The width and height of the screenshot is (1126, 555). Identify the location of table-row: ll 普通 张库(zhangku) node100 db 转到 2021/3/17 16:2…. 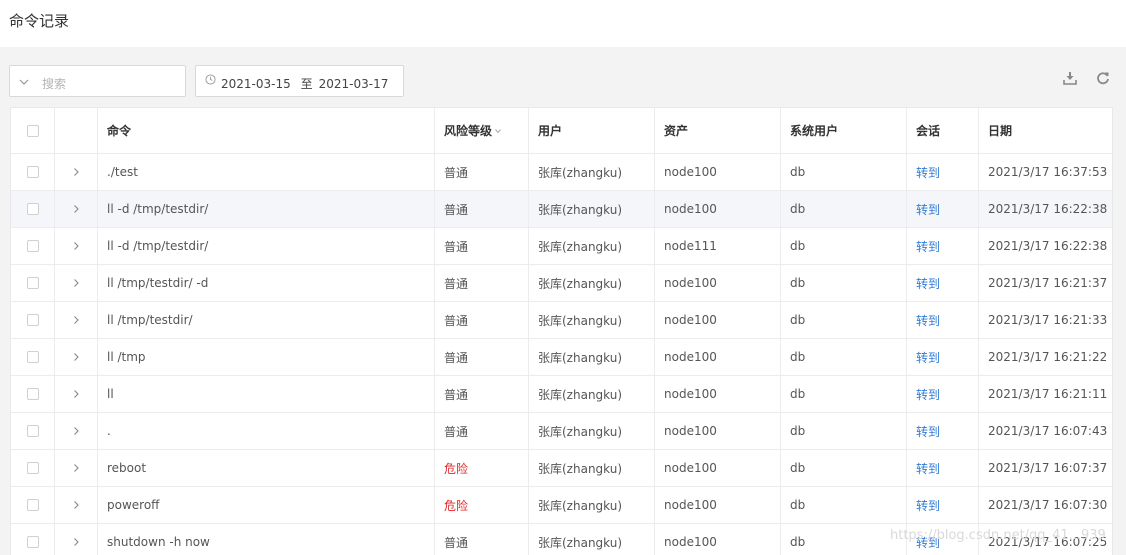
(561, 393).